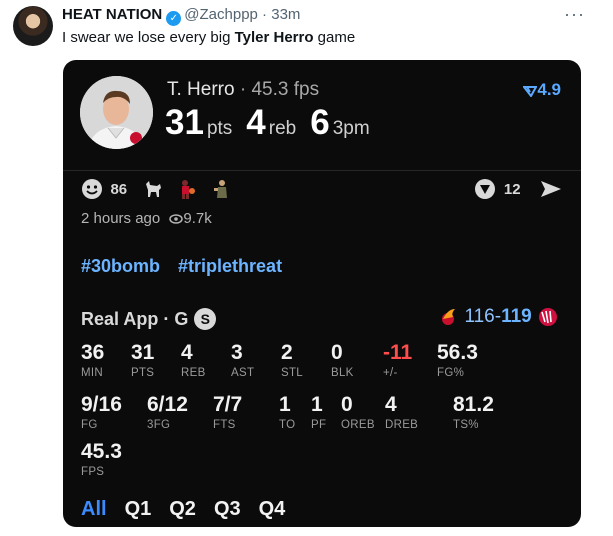 Image resolution: width=613 pixels, height=536 pixels. I want to click on stat-cell: 4 REB, so click(193, 360).